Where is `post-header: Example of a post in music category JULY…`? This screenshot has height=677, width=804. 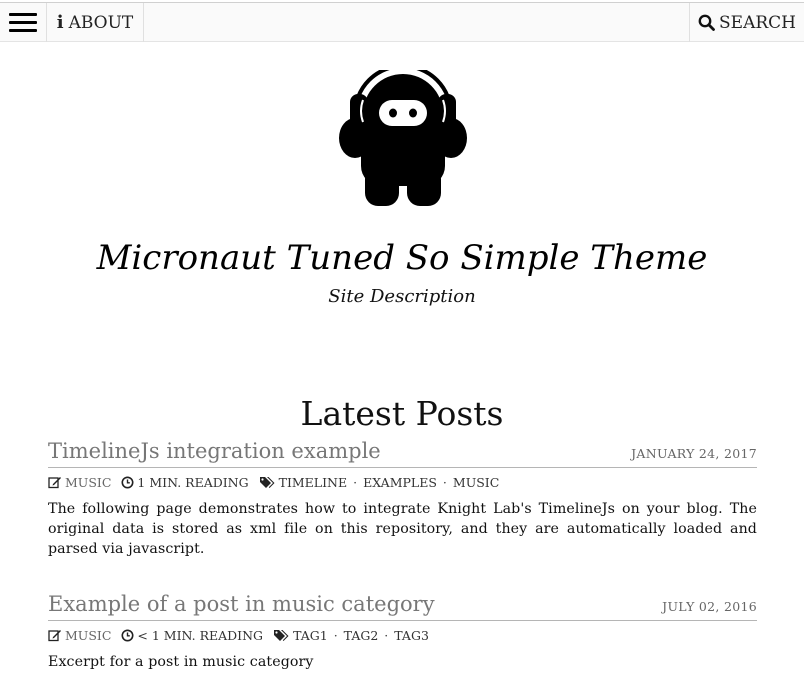 post-header: Example of a post in music category JULY… is located at coordinates (402, 606).